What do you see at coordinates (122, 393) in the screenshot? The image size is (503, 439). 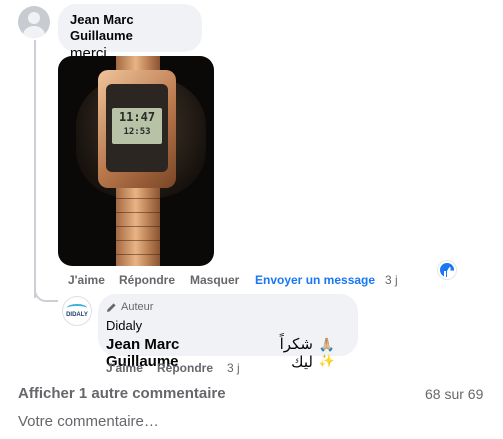 I see `show-more-comments-link: Afficher 1 autre commentaire` at bounding box center [122, 393].